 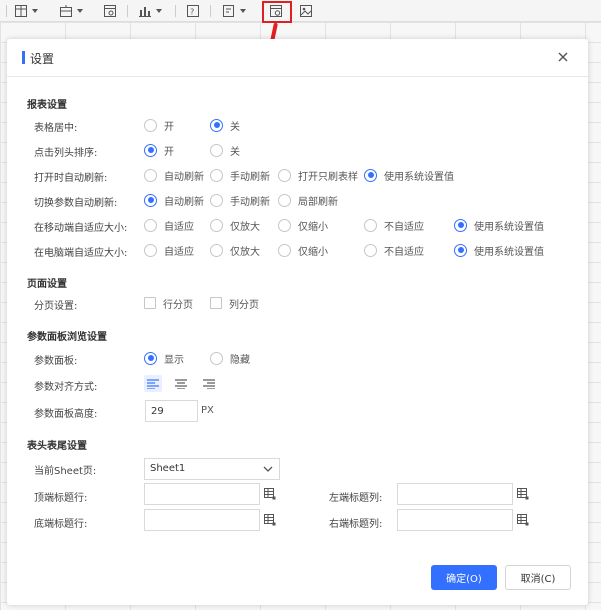 What do you see at coordinates (356, 498) in the screenshot?
I see `left-col-label: 左端标题列:` at bounding box center [356, 498].